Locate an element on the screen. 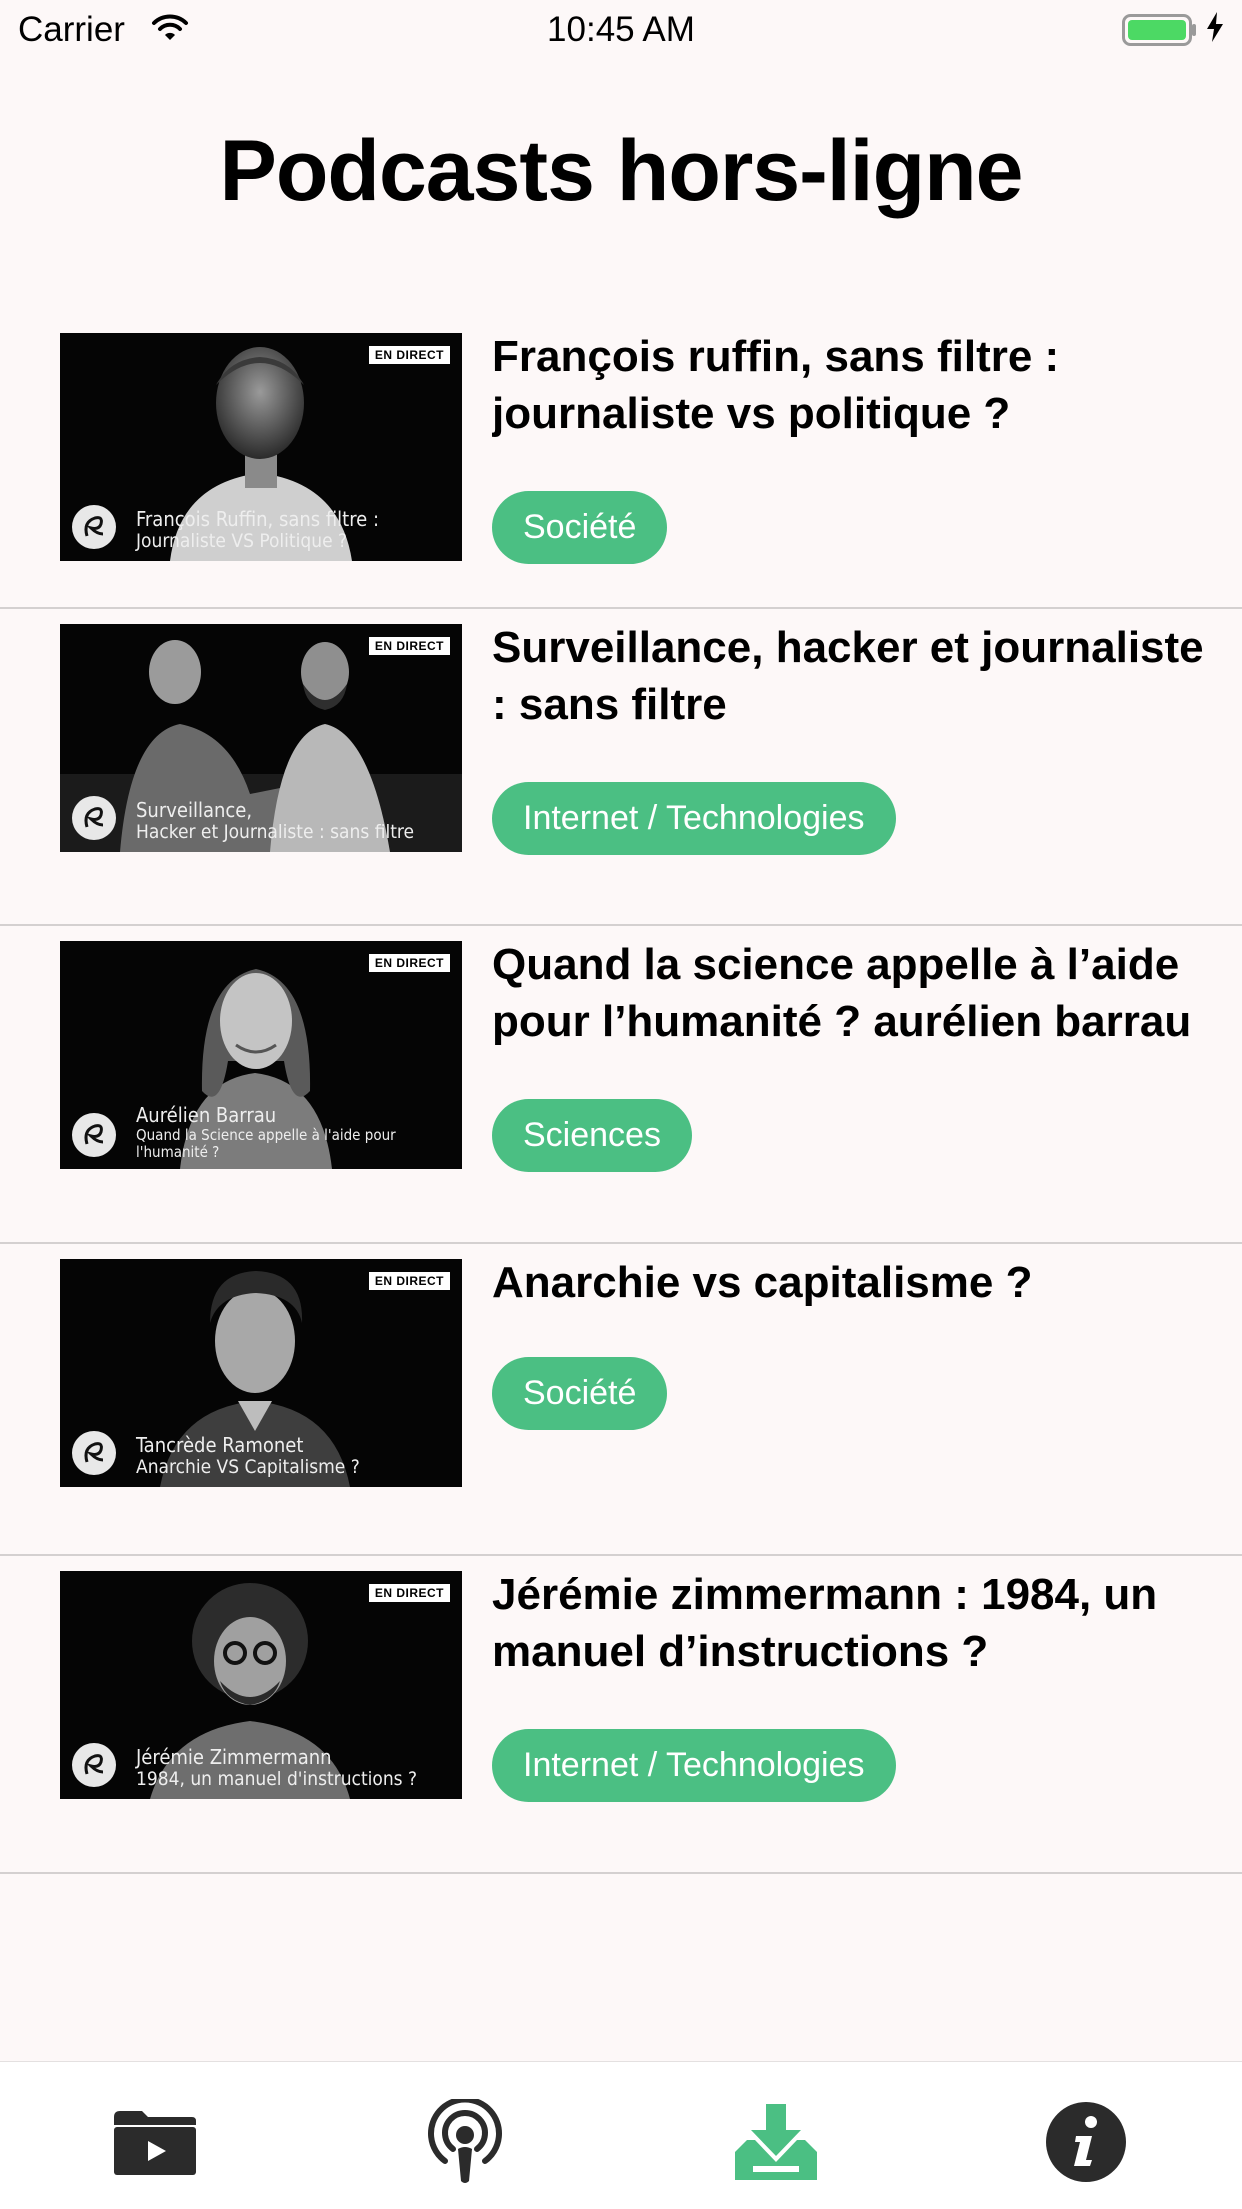 The height and width of the screenshot is (2209, 1242). status-time: 10:45 AM is located at coordinates (621, 29).